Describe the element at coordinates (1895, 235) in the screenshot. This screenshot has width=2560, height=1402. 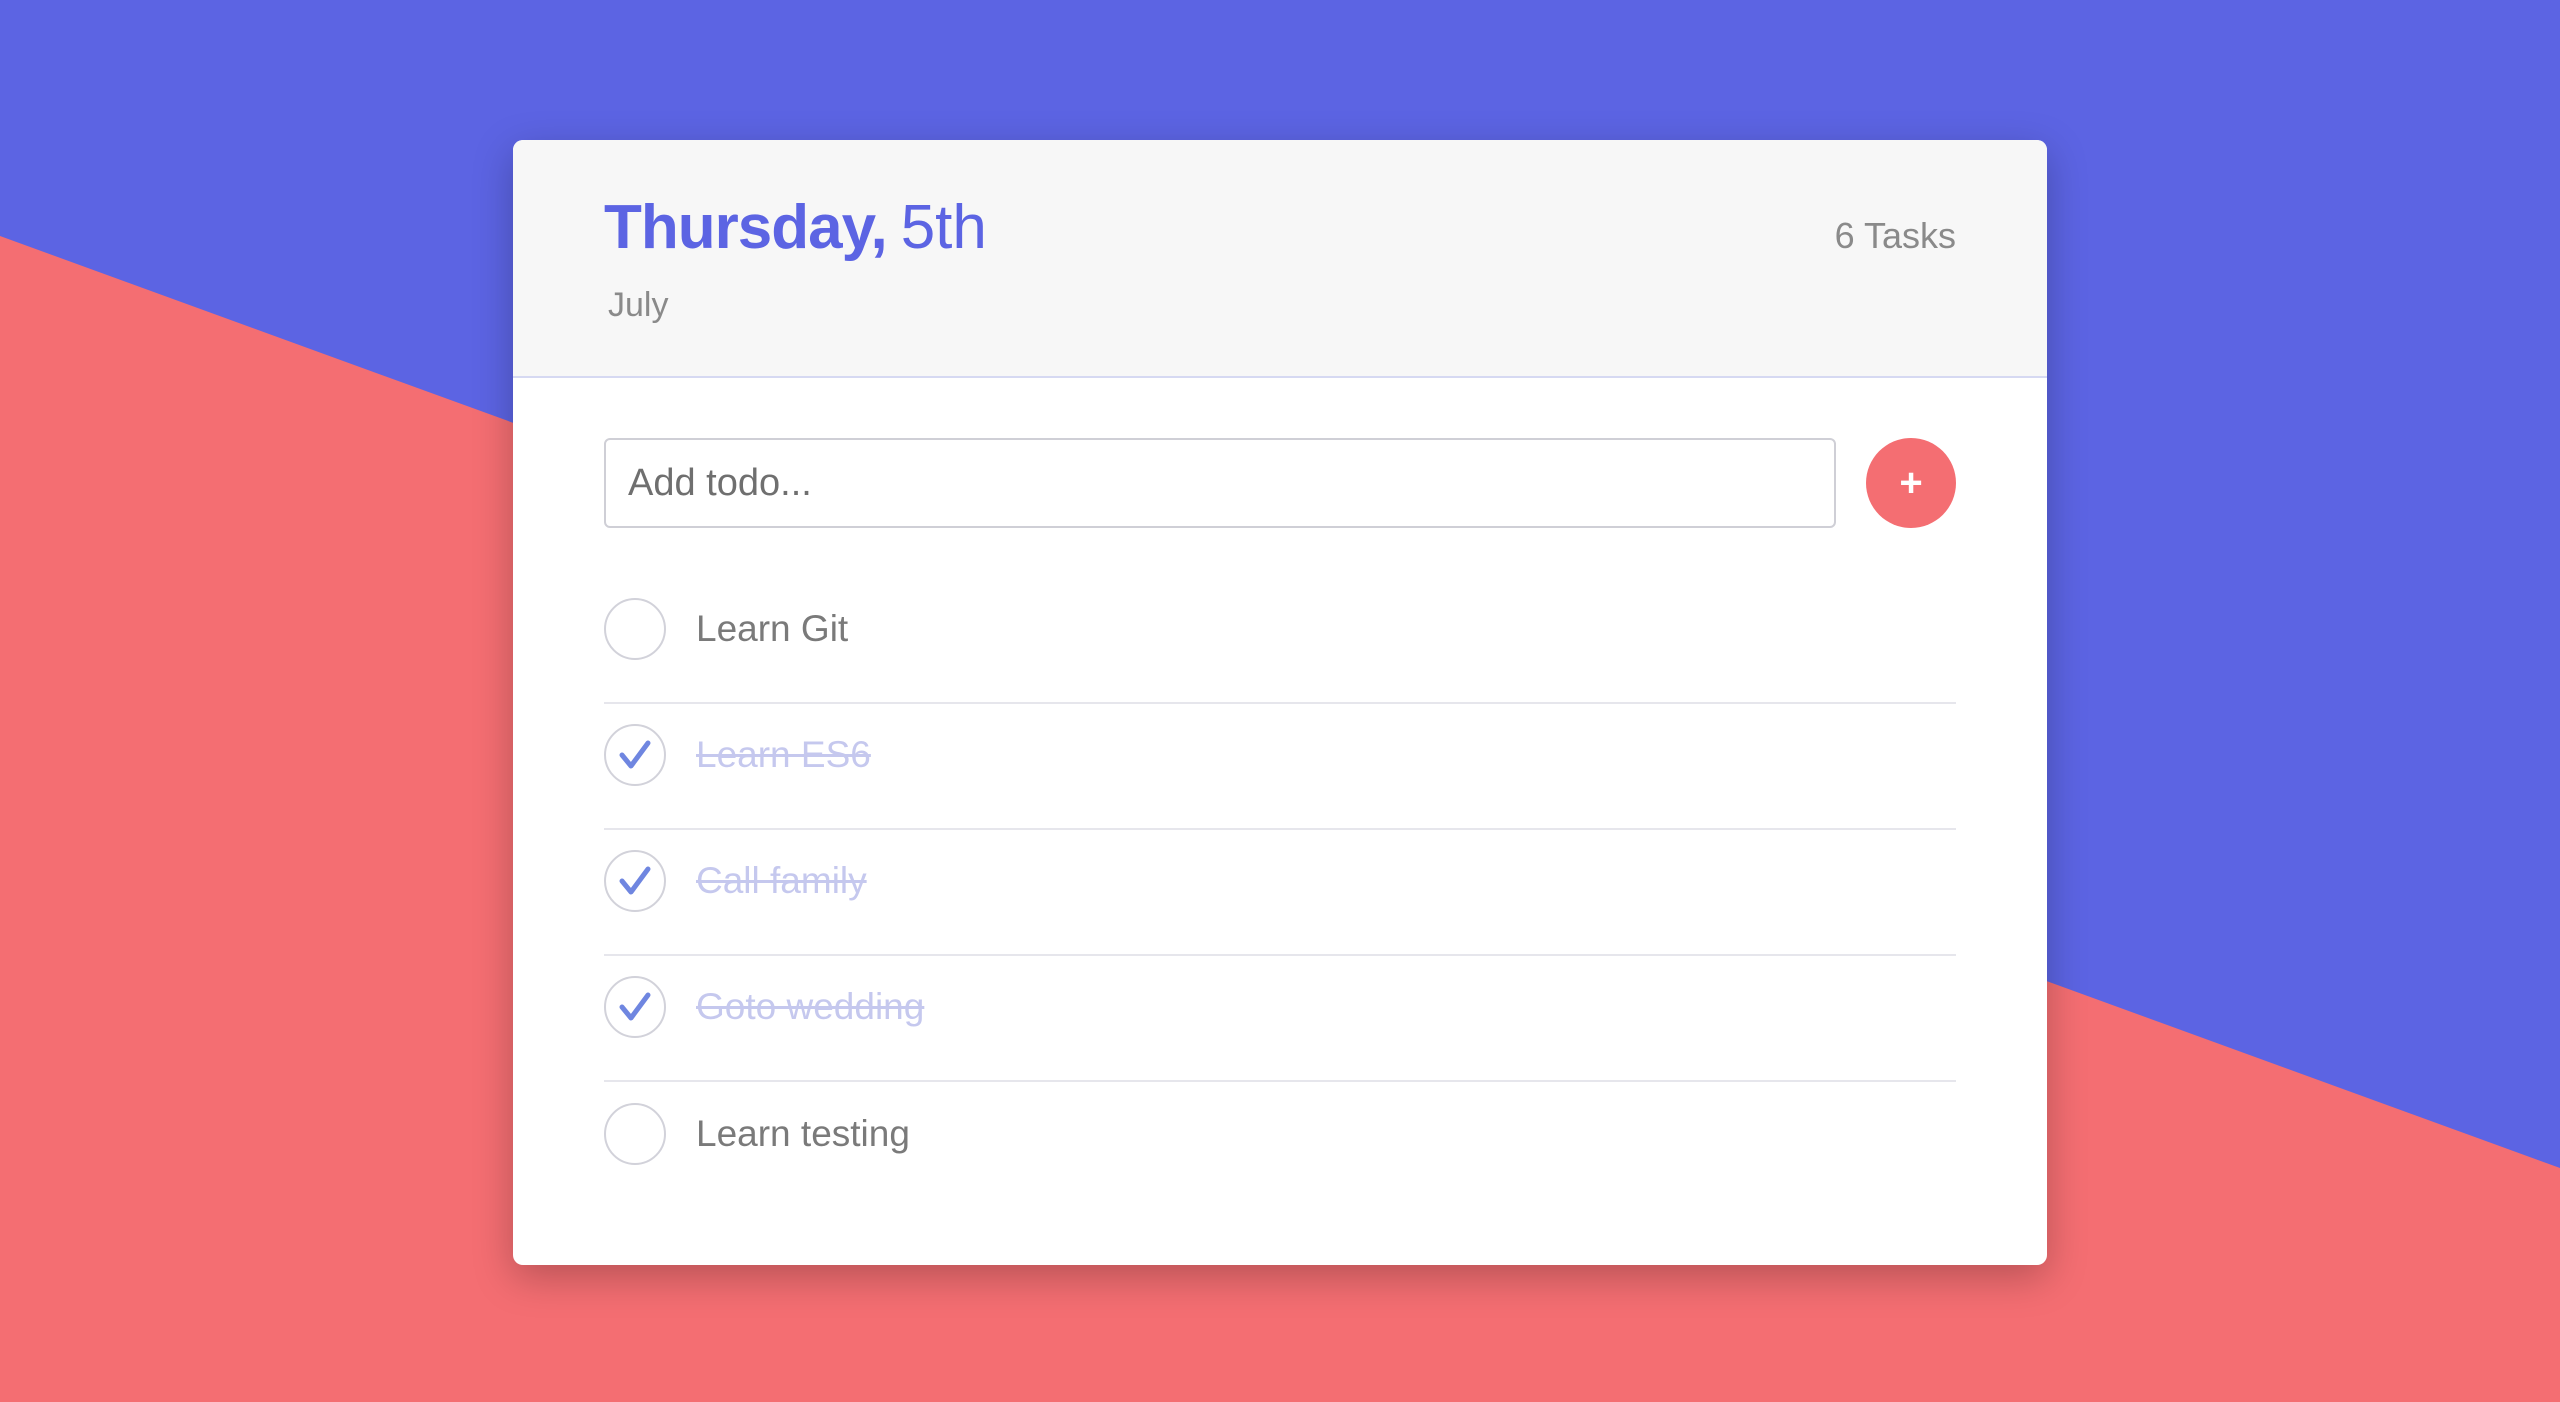
I see `task-count: 6 Tasks` at that location.